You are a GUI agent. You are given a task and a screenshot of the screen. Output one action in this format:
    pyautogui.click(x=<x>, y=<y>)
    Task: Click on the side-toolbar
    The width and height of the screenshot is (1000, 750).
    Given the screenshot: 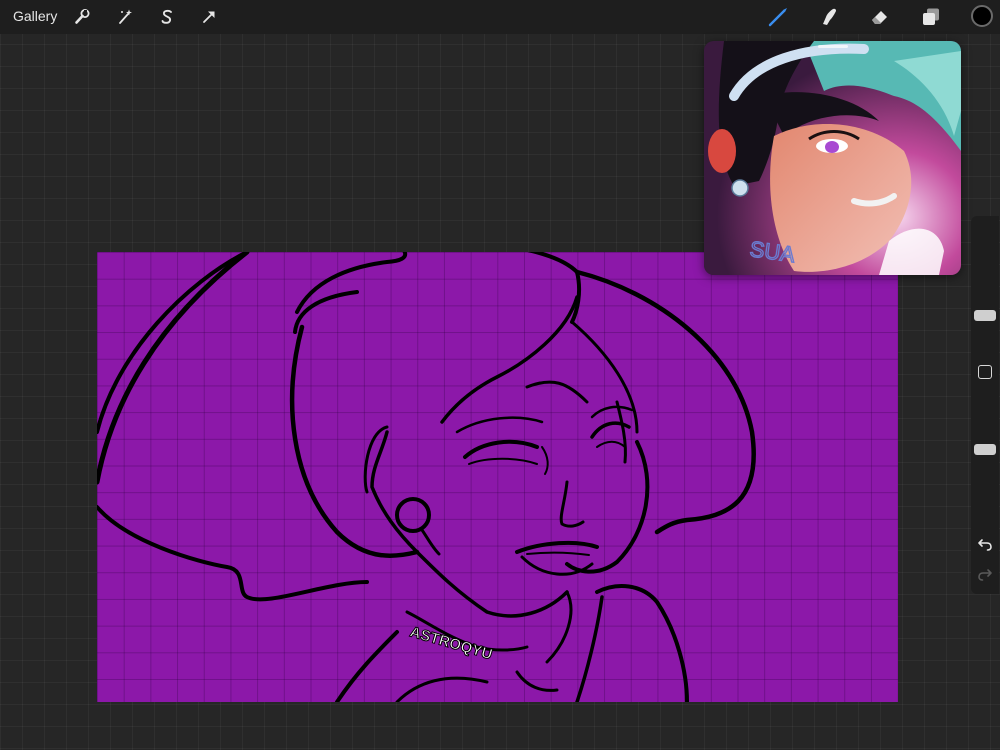 What is the action you would take?
    pyautogui.click(x=985, y=405)
    